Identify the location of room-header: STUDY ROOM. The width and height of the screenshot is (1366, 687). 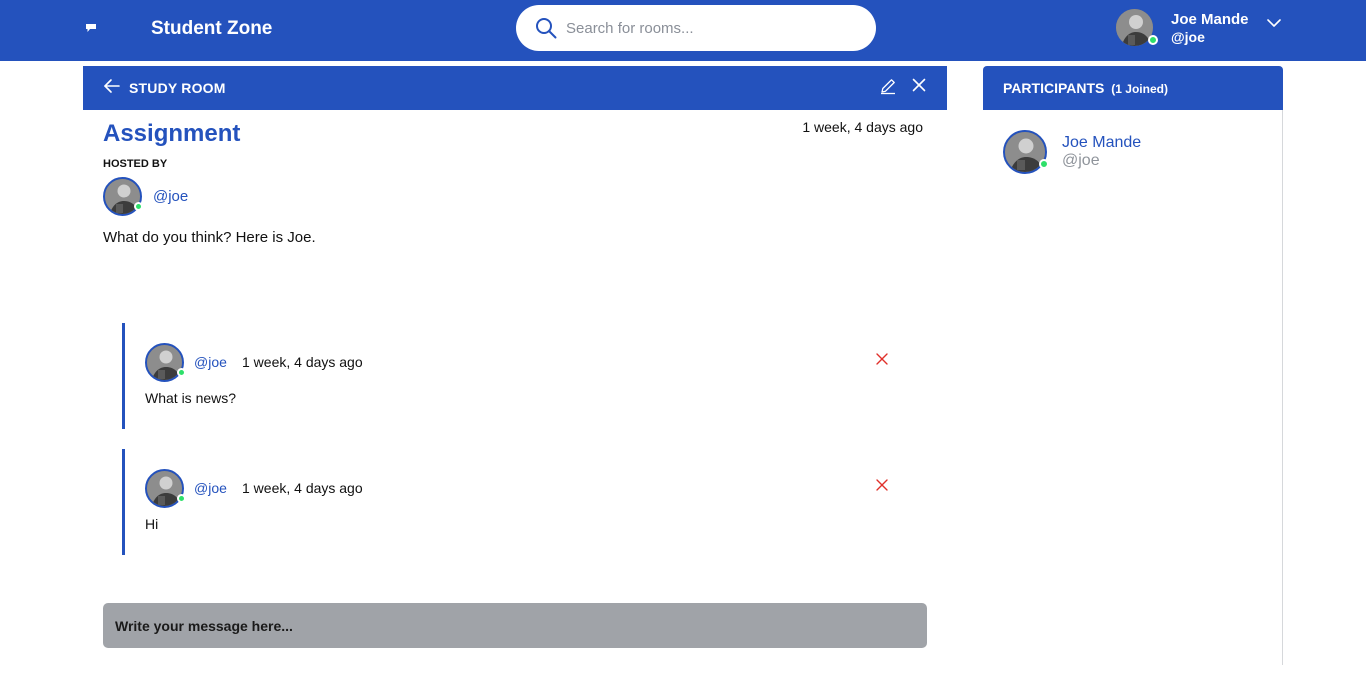
(515, 88).